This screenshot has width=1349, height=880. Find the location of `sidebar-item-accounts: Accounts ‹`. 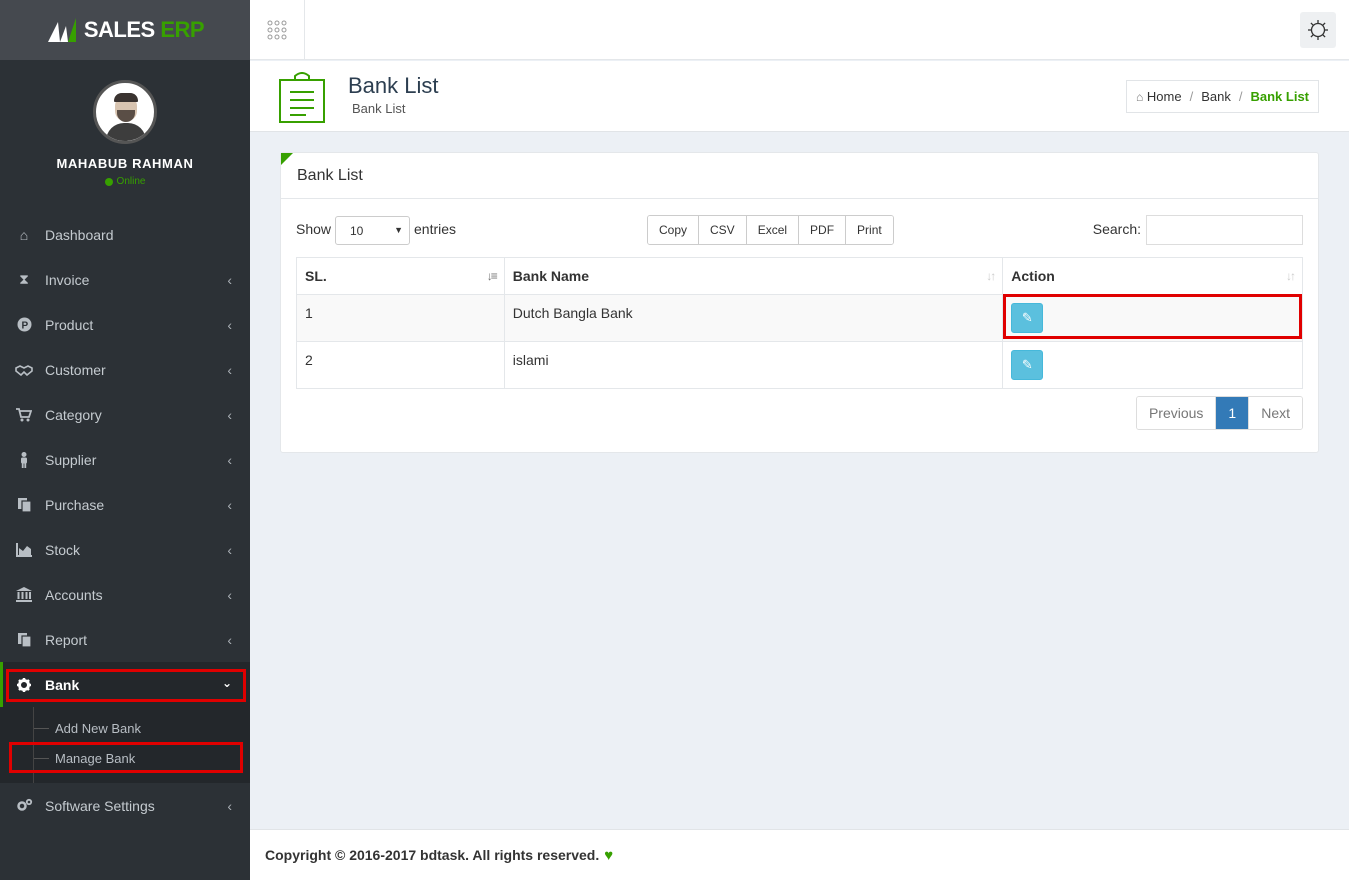

sidebar-item-accounts: Accounts ‹ is located at coordinates (125, 594).